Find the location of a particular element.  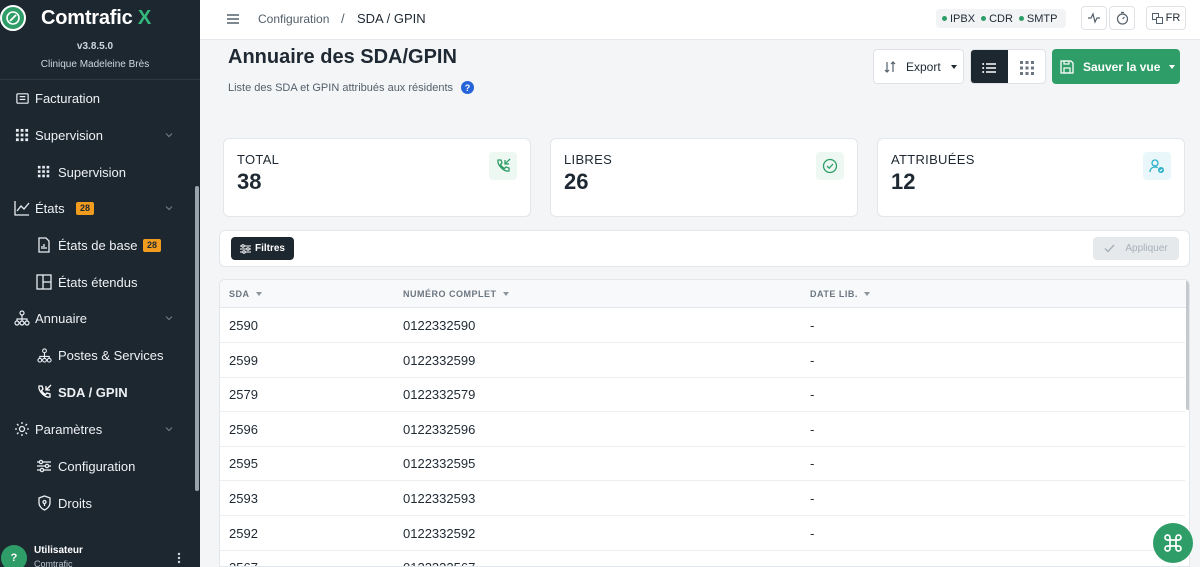

user-org: Comtrafic is located at coordinates (53, 563).